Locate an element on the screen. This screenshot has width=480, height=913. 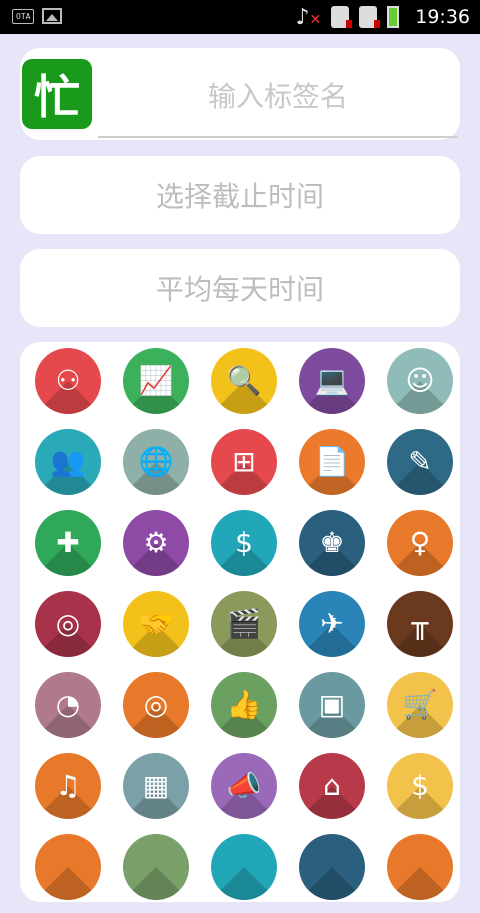
icon-option: ⚙ is located at coordinates (156, 548).